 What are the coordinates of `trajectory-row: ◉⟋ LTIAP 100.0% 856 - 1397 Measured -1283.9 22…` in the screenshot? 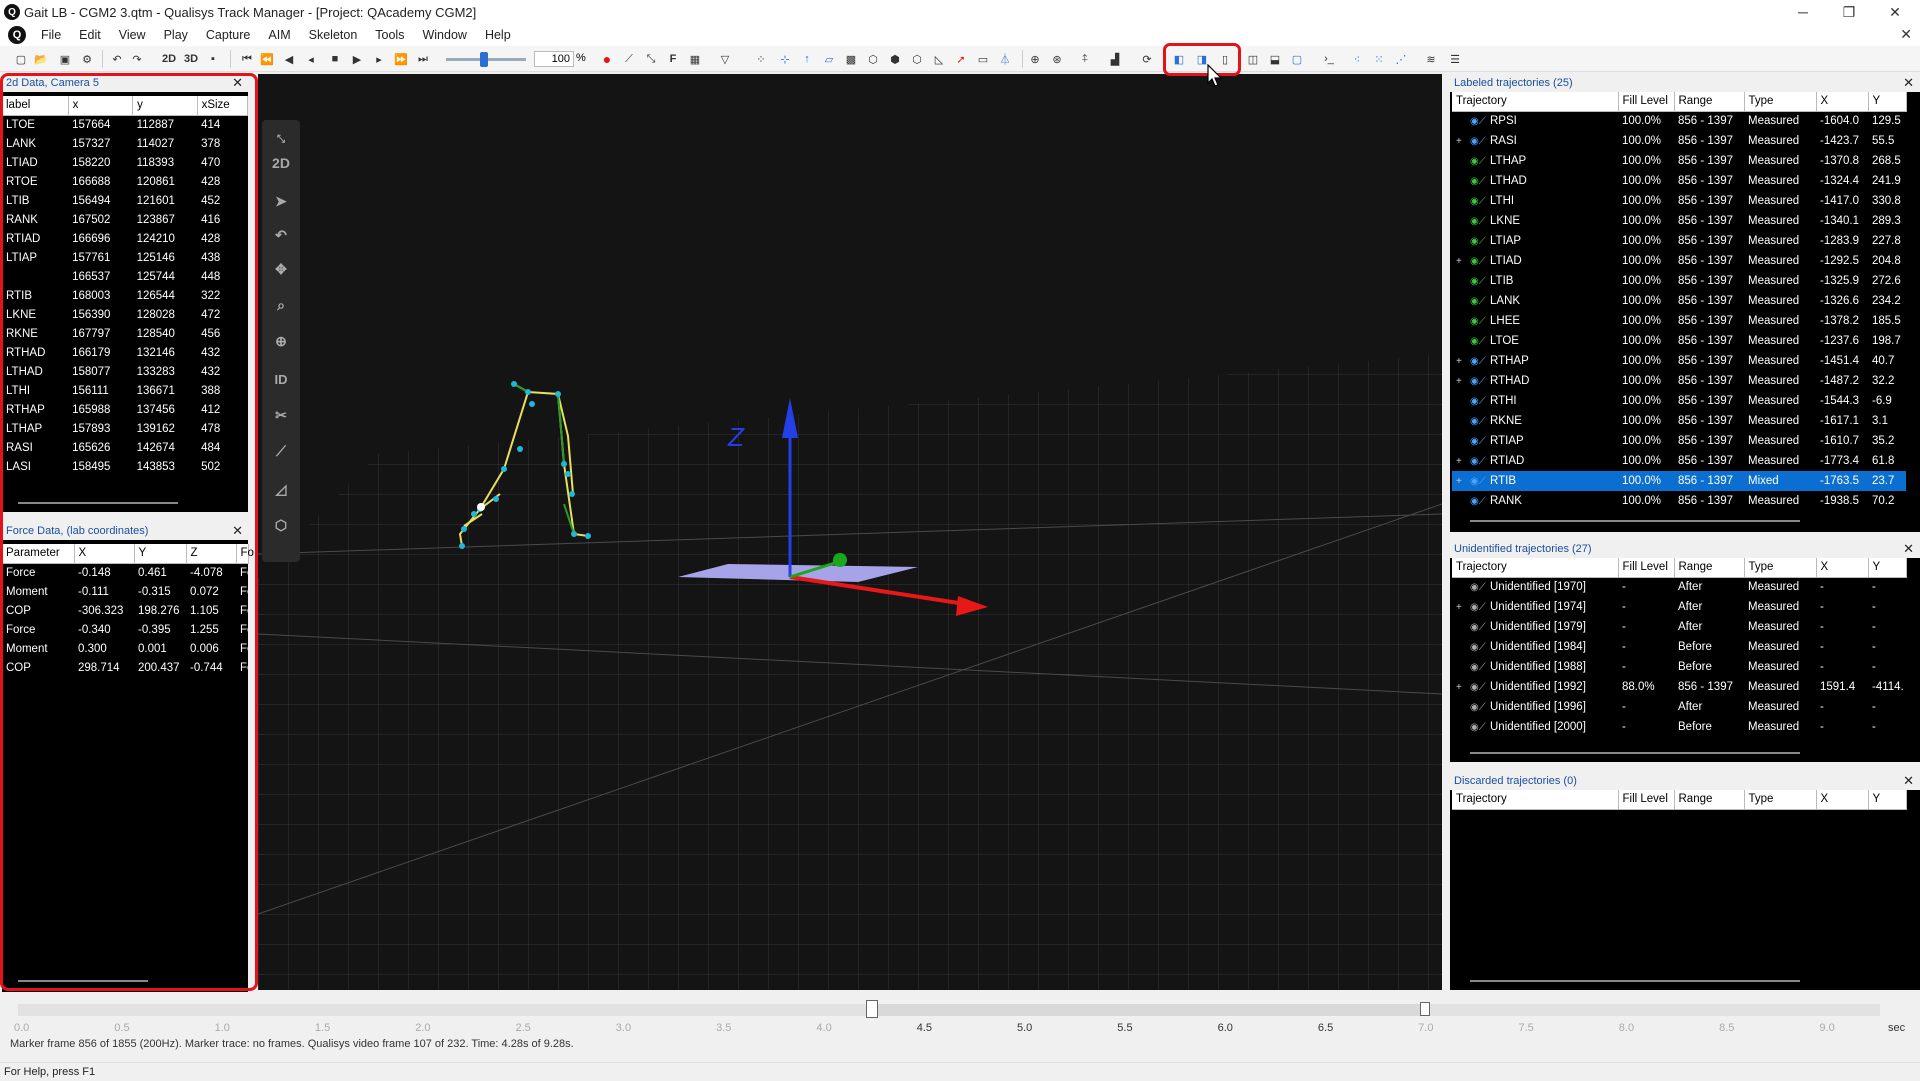 It's located at (1679, 241).